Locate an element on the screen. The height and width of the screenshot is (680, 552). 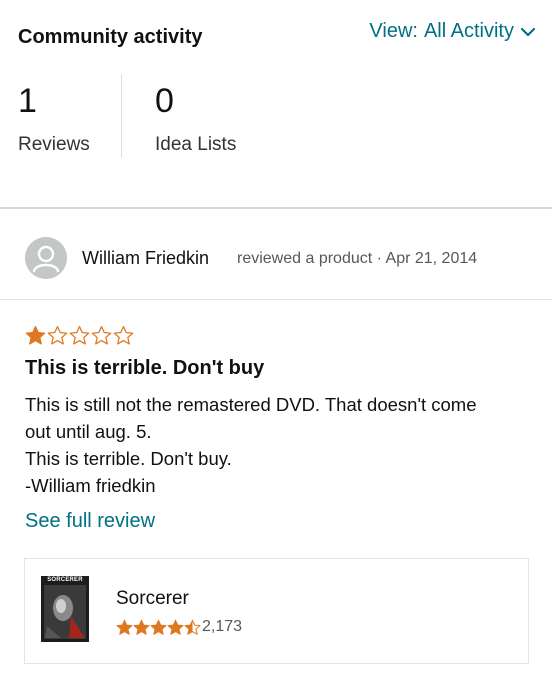
author-name: William Friedkin is located at coordinates (145, 258).